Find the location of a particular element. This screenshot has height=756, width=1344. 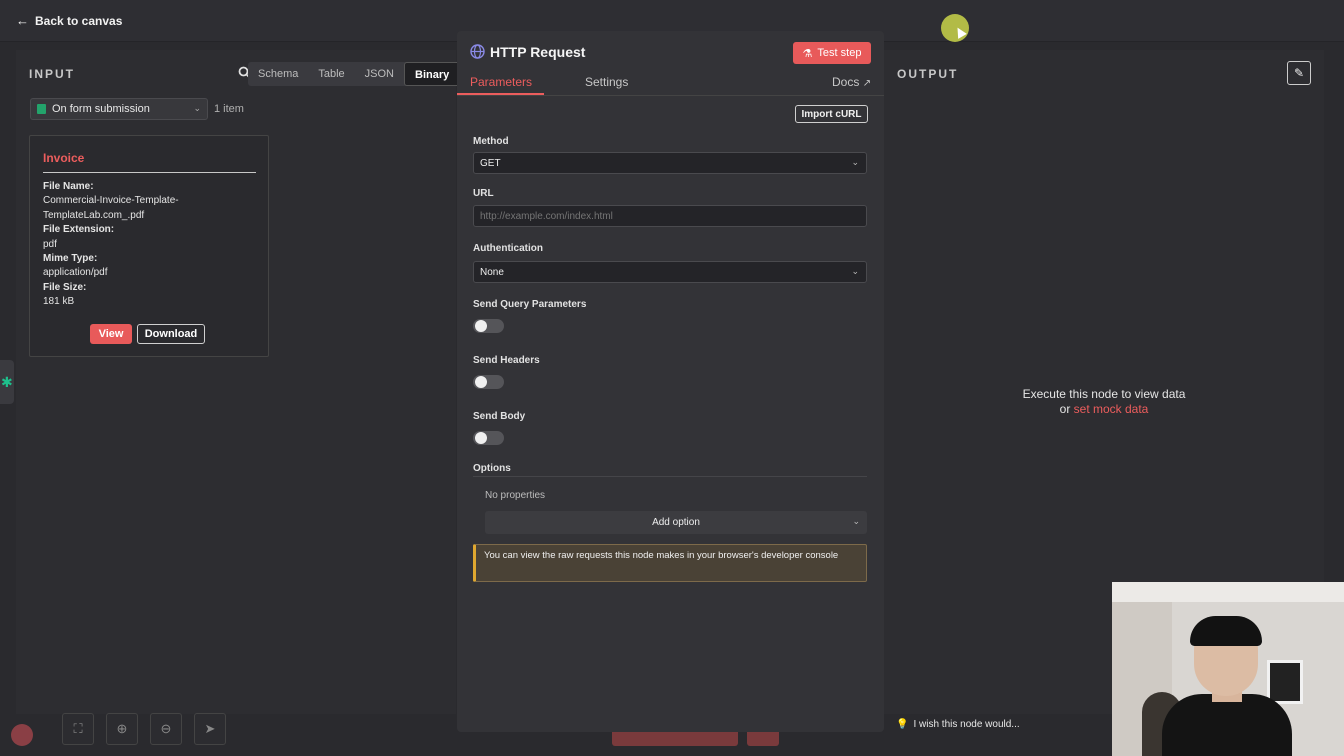

node-drag-handle: ✱ is located at coordinates (7, 382).